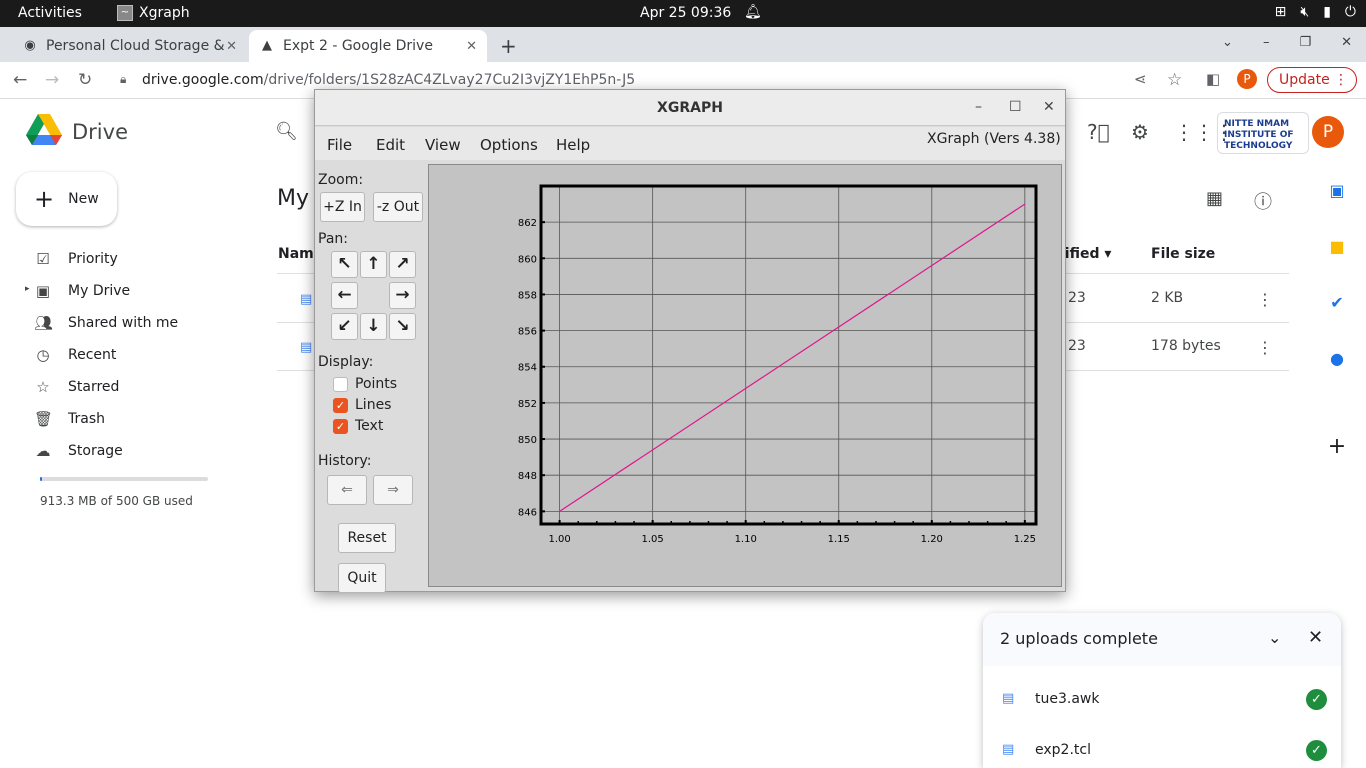  Describe the element at coordinates (1162, 750) in the screenshot. I see `upload-item: ▤ exp2.tcl ✓` at that location.